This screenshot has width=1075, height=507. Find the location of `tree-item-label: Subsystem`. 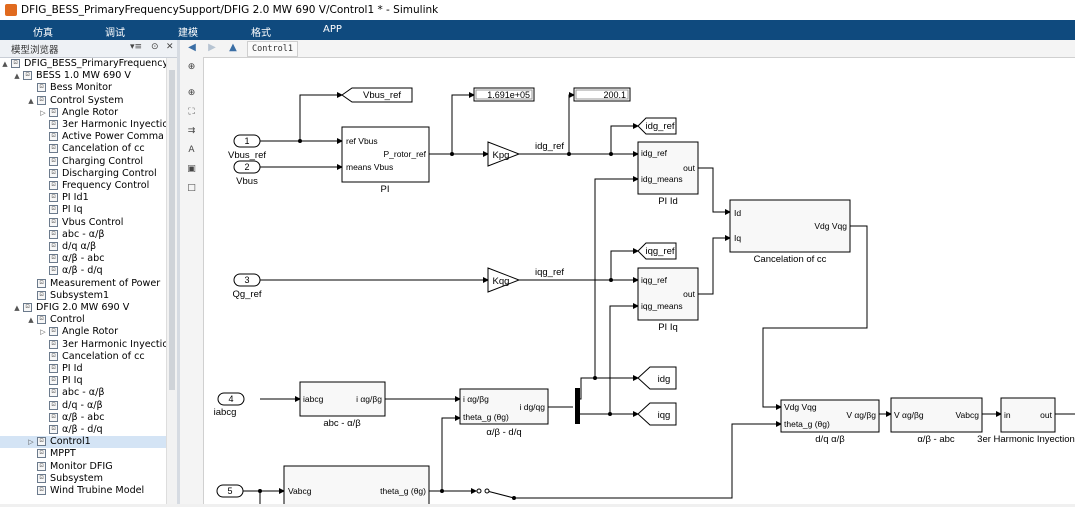

tree-item-label: Subsystem is located at coordinates (76, 478).